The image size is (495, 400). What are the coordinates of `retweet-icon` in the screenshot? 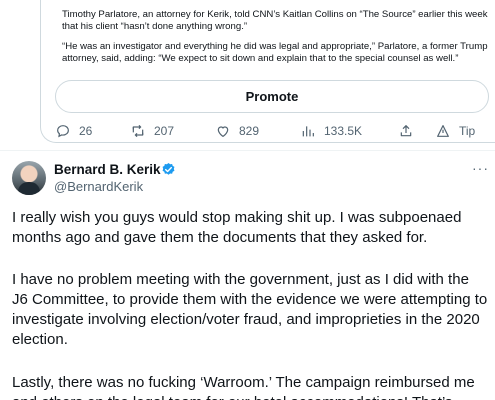 It's located at (138, 131).